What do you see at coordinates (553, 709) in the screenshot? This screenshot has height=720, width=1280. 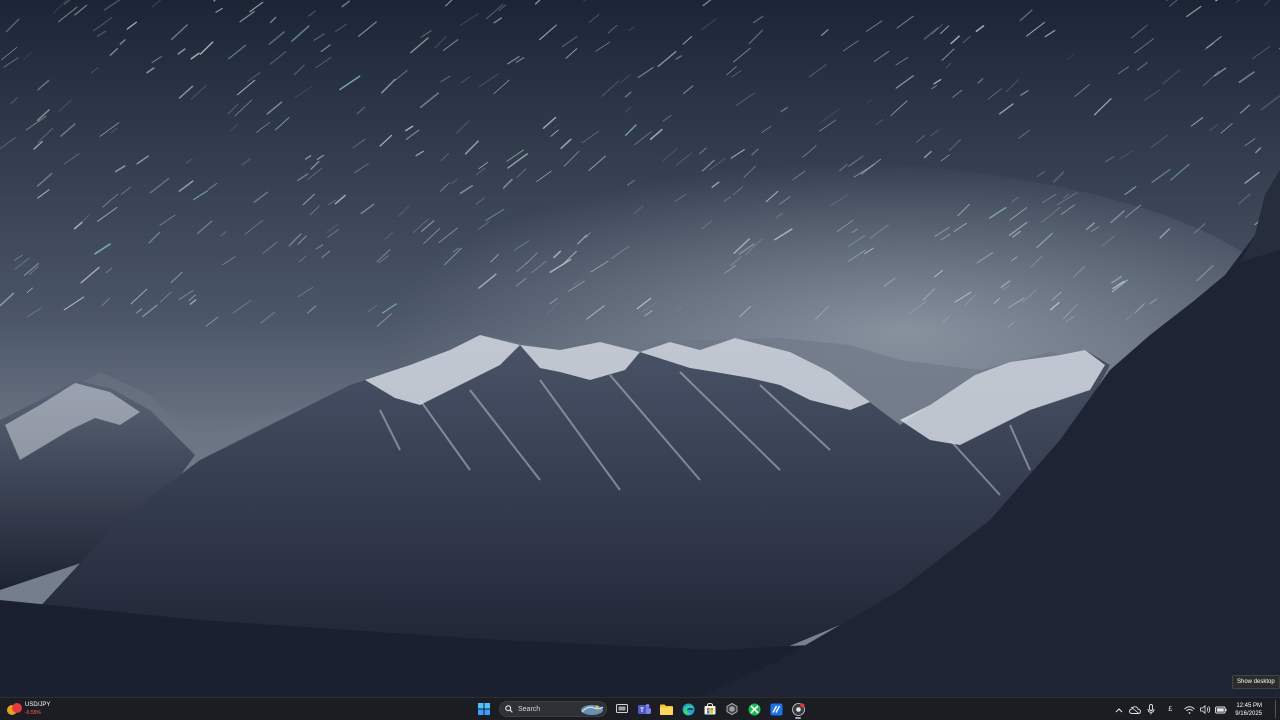 I see `taskbar-search-box: Search` at bounding box center [553, 709].